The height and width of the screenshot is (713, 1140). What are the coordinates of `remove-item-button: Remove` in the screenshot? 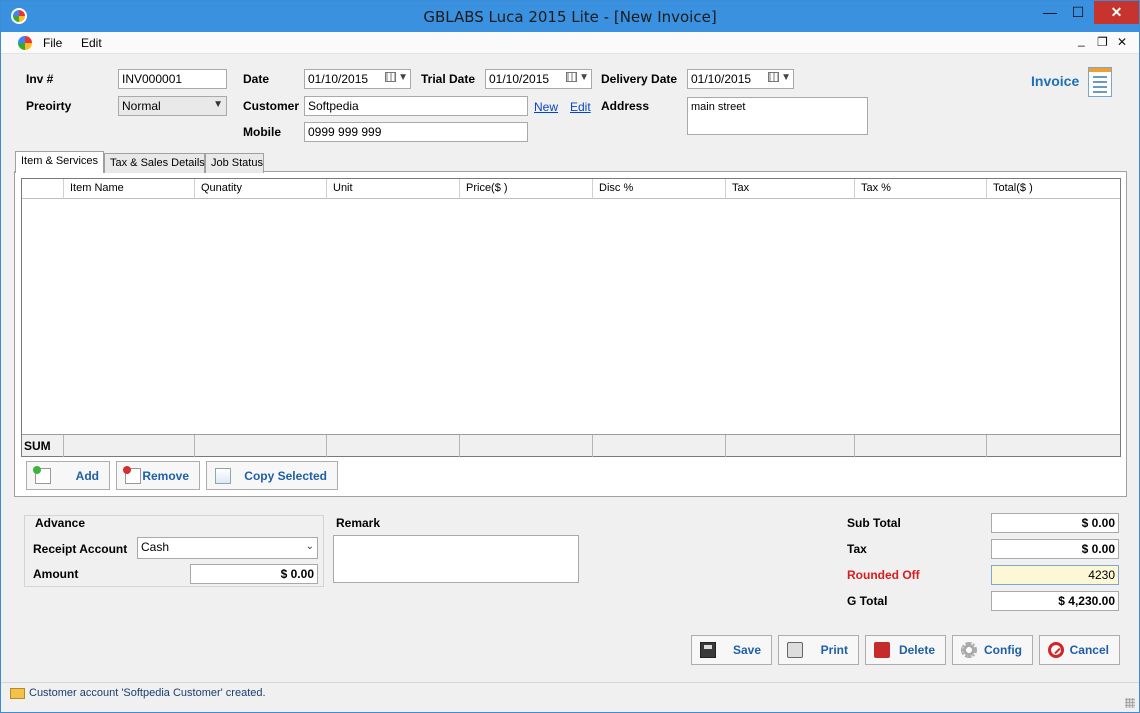 It's located at (158, 475).